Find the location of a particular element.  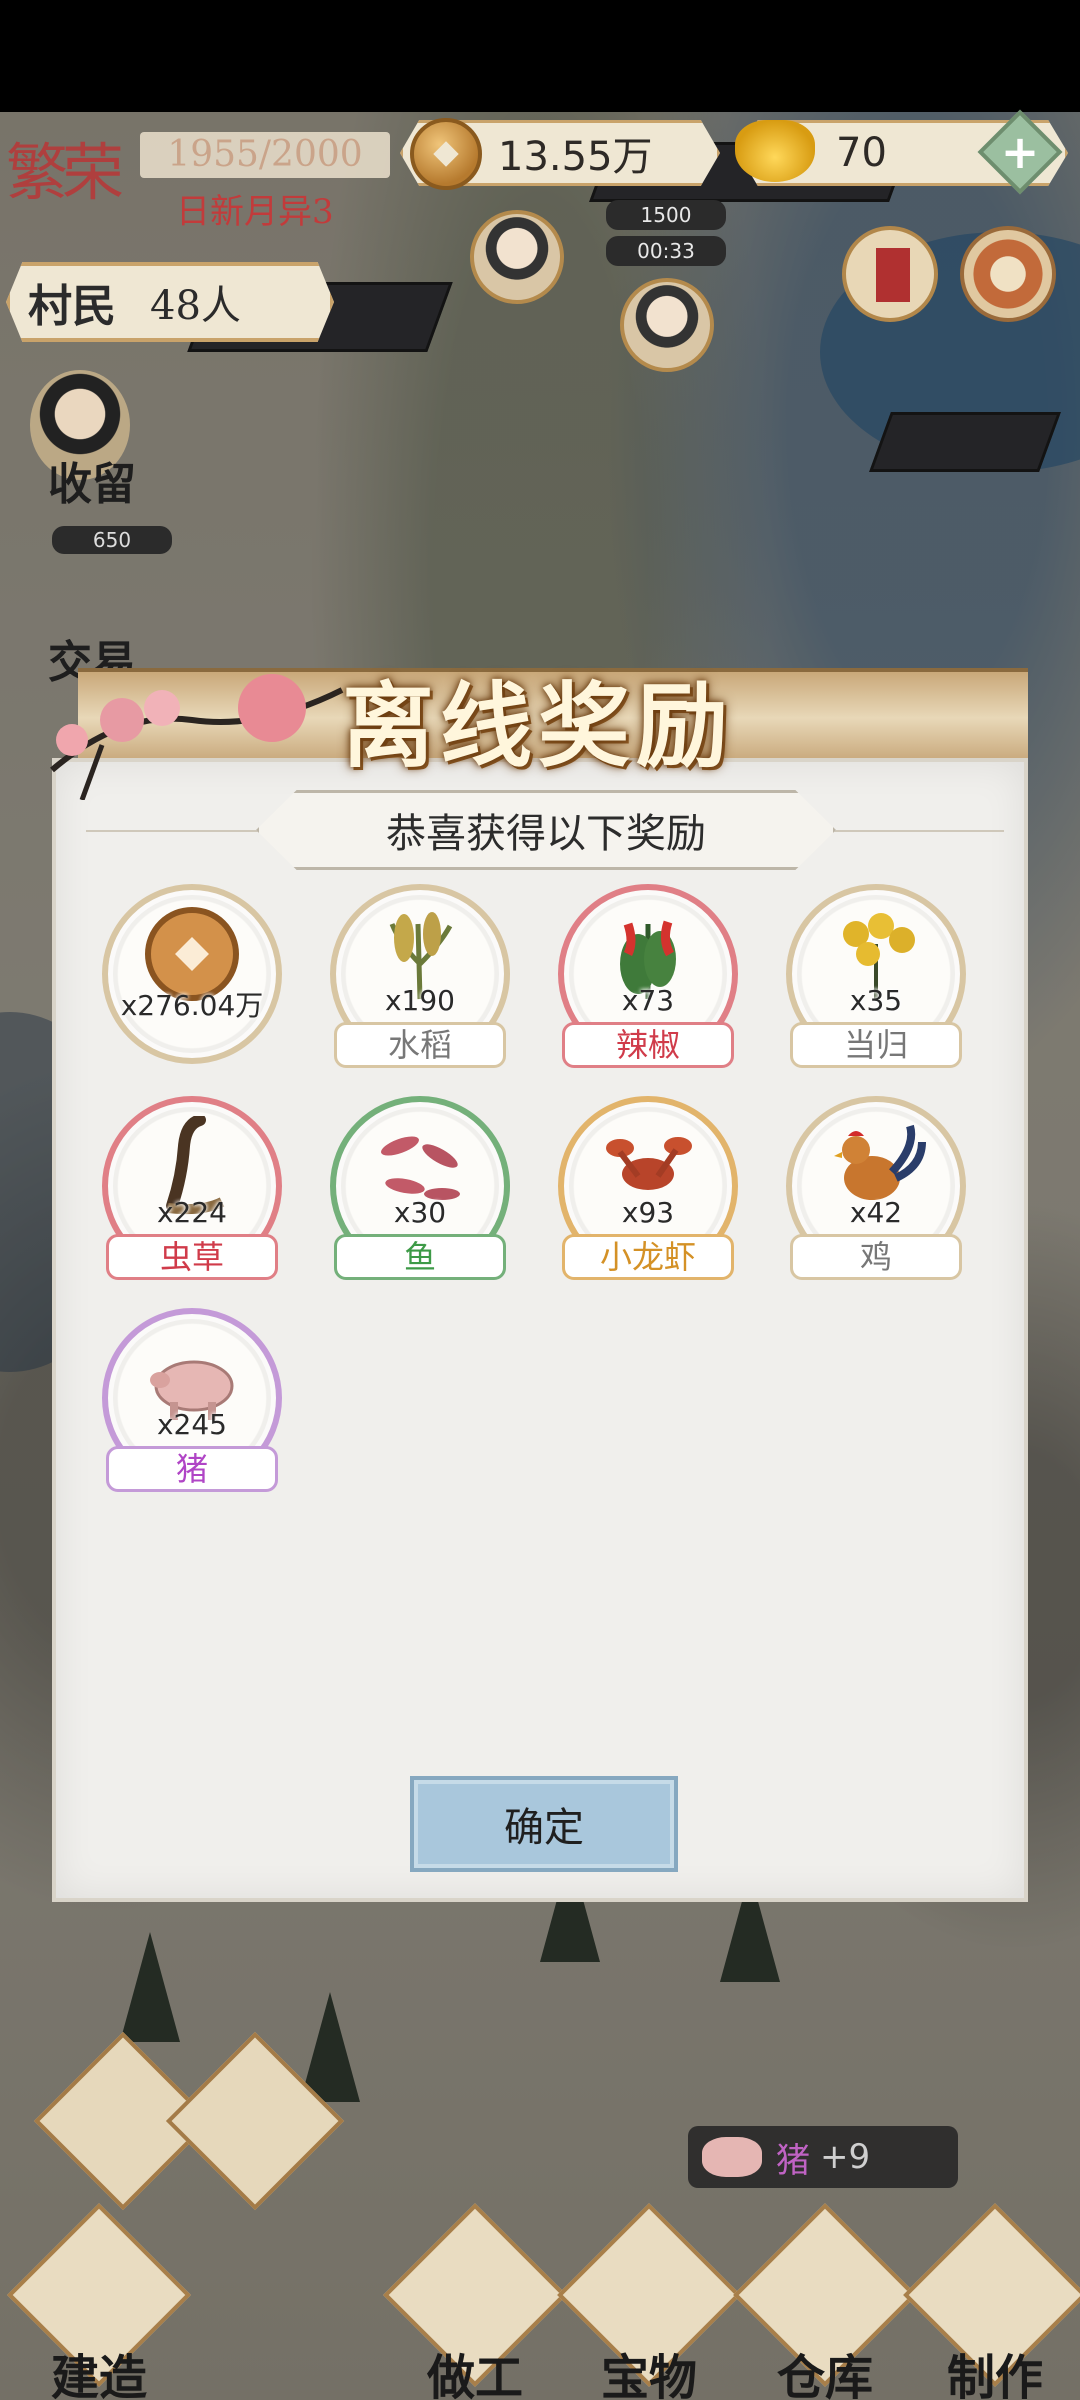

reward-item: x35 当归 is located at coordinates (876, 979).